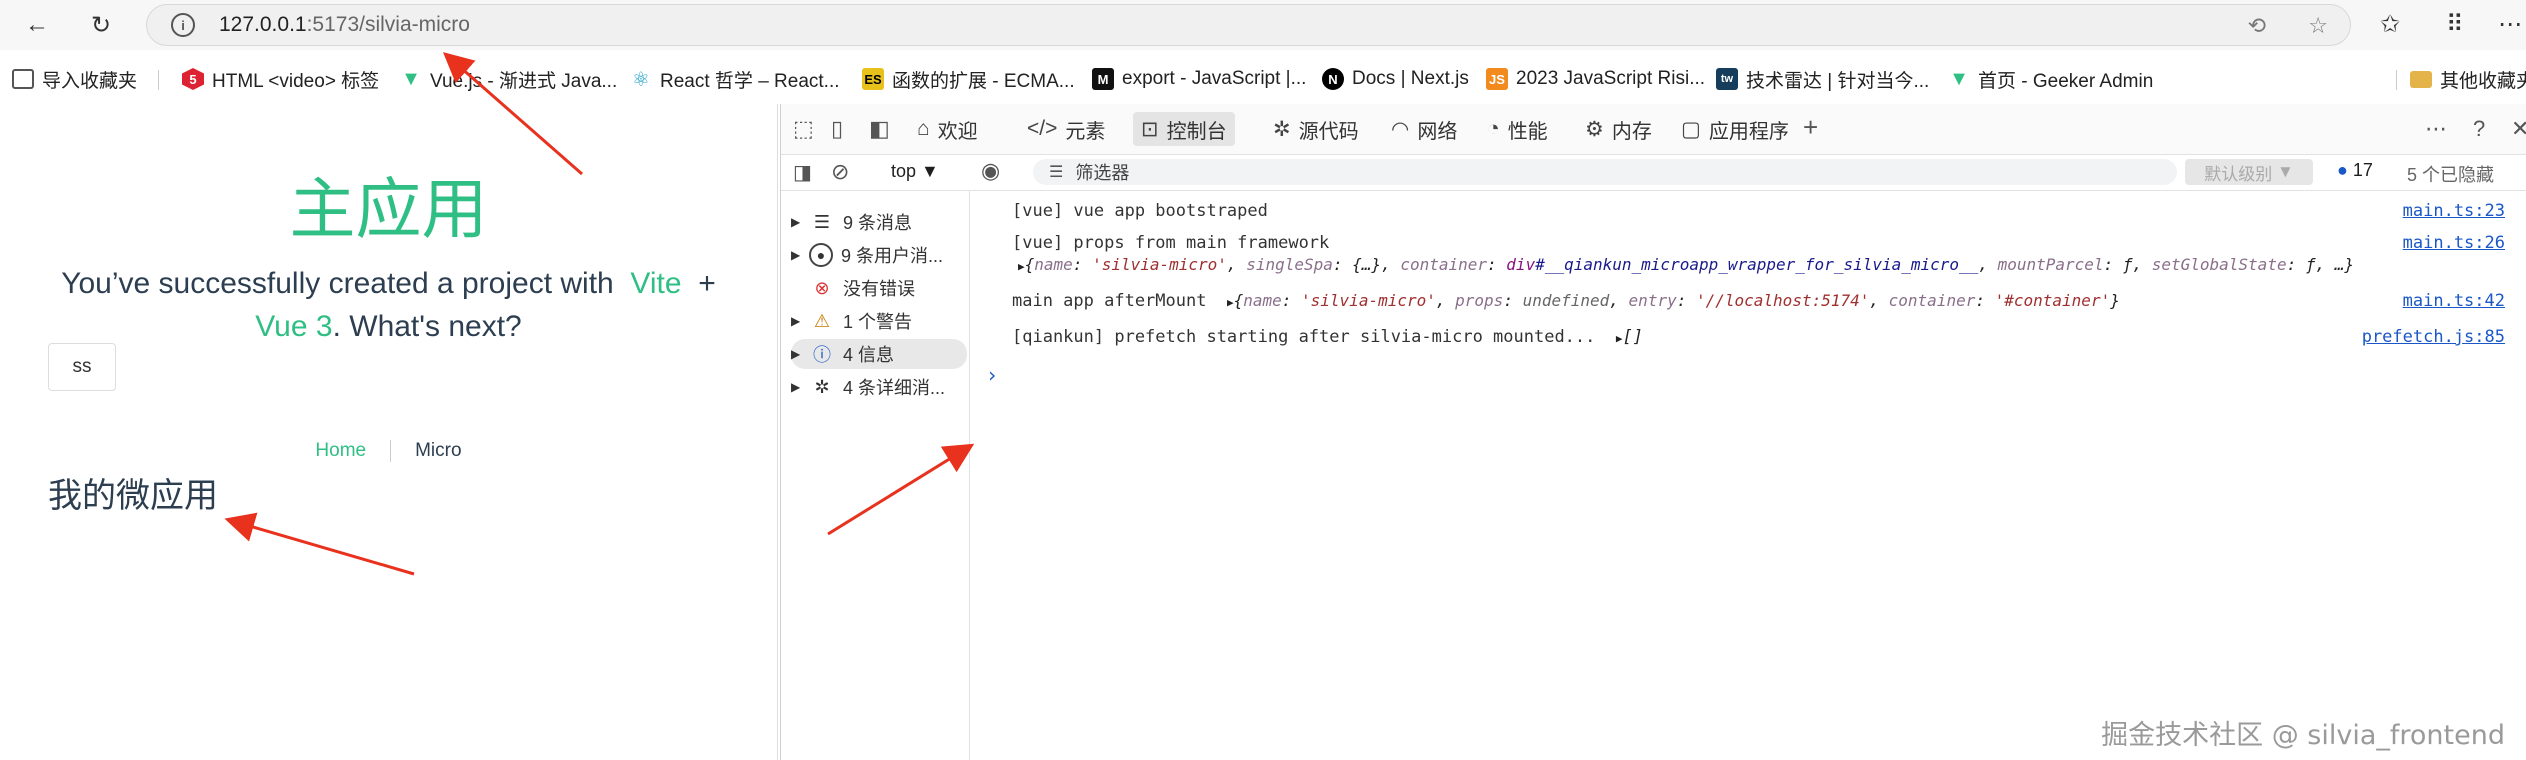  What do you see at coordinates (183, 25) in the screenshot?
I see `site-info-icon: i` at bounding box center [183, 25].